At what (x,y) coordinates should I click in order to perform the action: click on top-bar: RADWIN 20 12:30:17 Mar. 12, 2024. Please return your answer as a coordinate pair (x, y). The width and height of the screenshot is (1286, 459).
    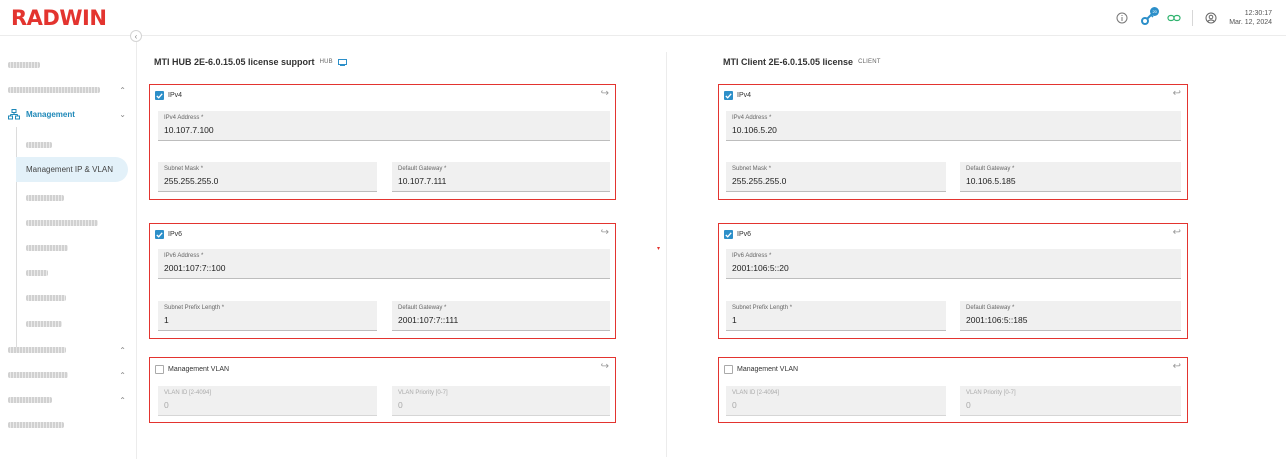
    Looking at the image, I should click on (643, 18).